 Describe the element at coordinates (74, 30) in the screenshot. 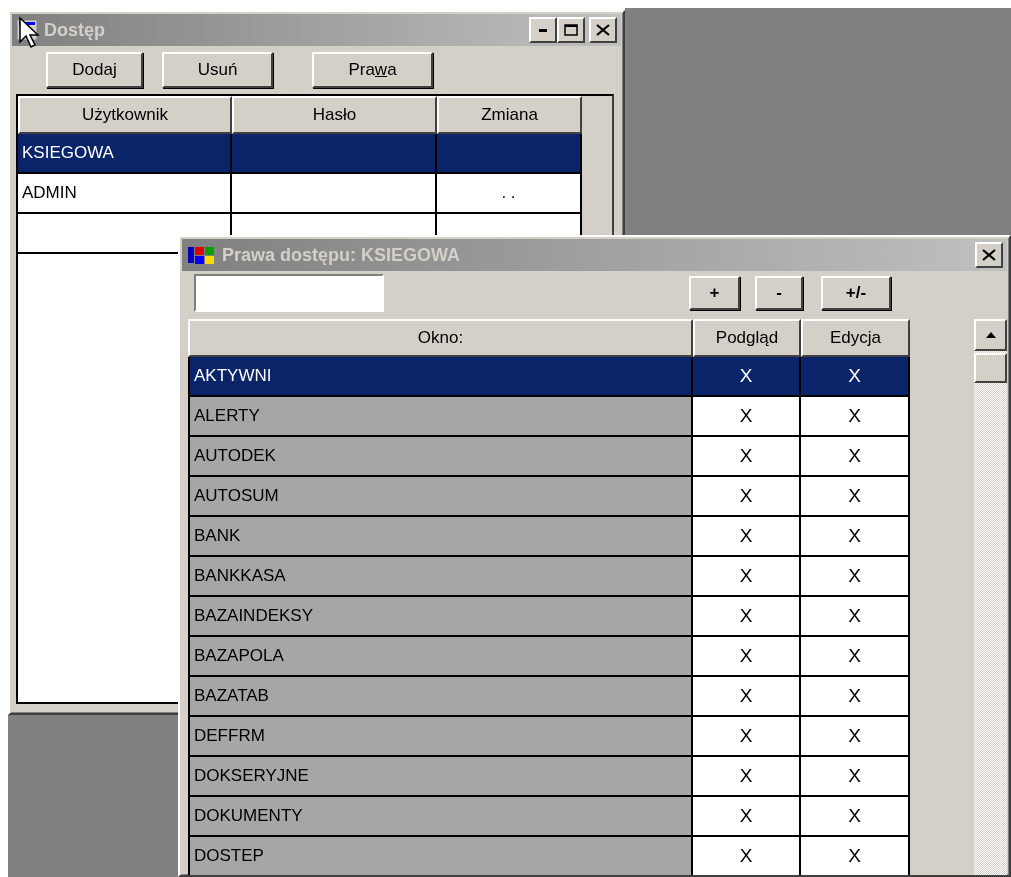

I see `window-title: Dostęp` at that location.